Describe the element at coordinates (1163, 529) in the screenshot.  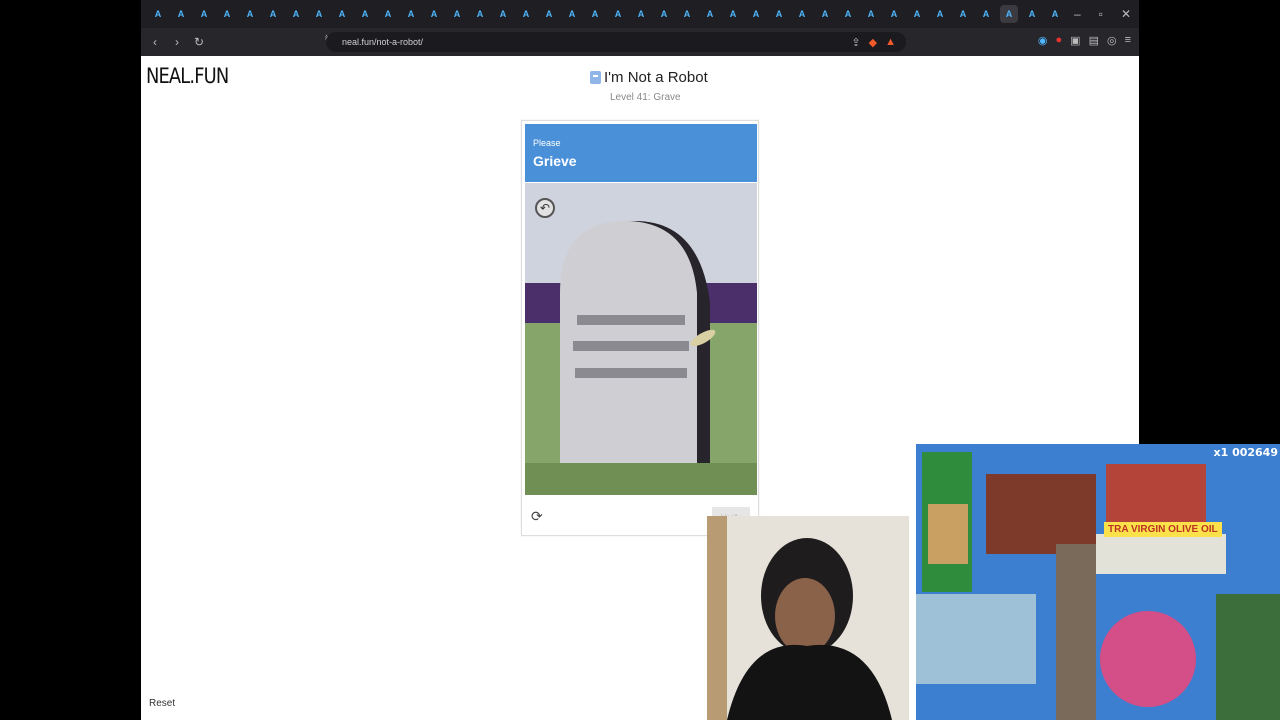
I see `truck-sign: TRA VIRGIN OLIVE OIL` at that location.